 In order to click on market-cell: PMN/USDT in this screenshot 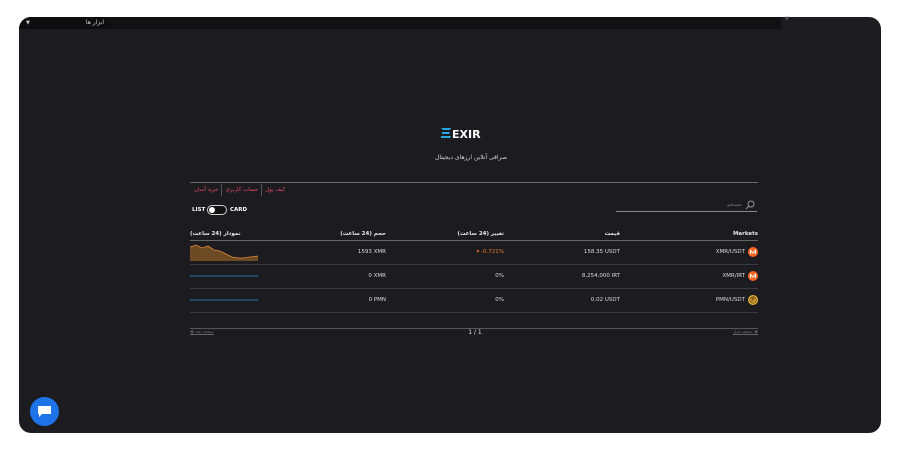, I will do `click(689, 300)`.